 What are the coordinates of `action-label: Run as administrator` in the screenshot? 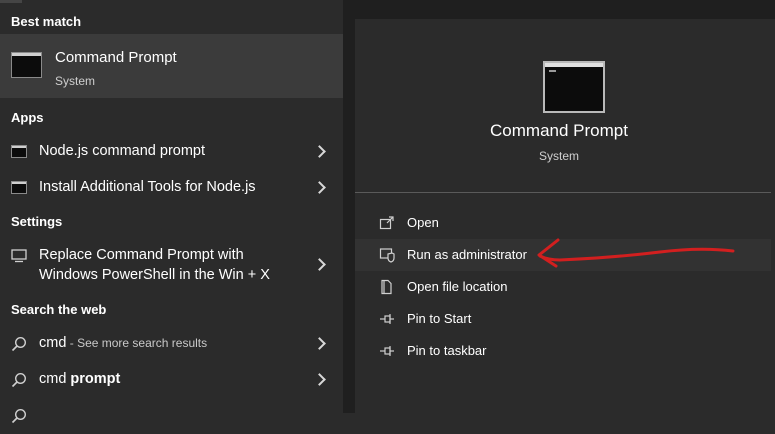 It's located at (467, 254).